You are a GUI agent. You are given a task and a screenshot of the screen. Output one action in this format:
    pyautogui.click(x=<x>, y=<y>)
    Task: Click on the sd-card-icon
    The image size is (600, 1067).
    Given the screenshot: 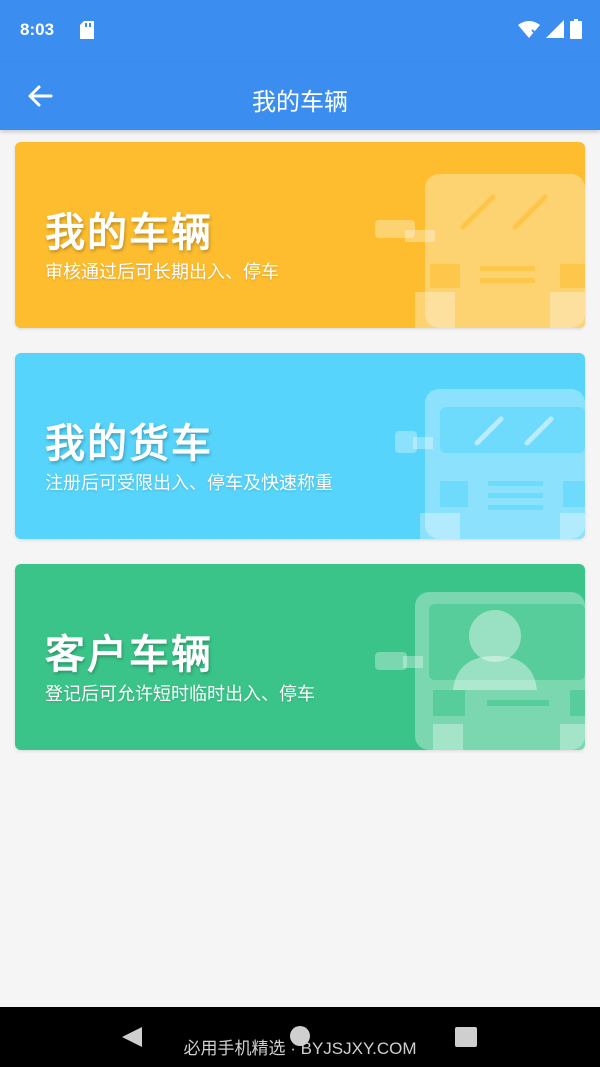 What is the action you would take?
    pyautogui.click(x=87, y=32)
    